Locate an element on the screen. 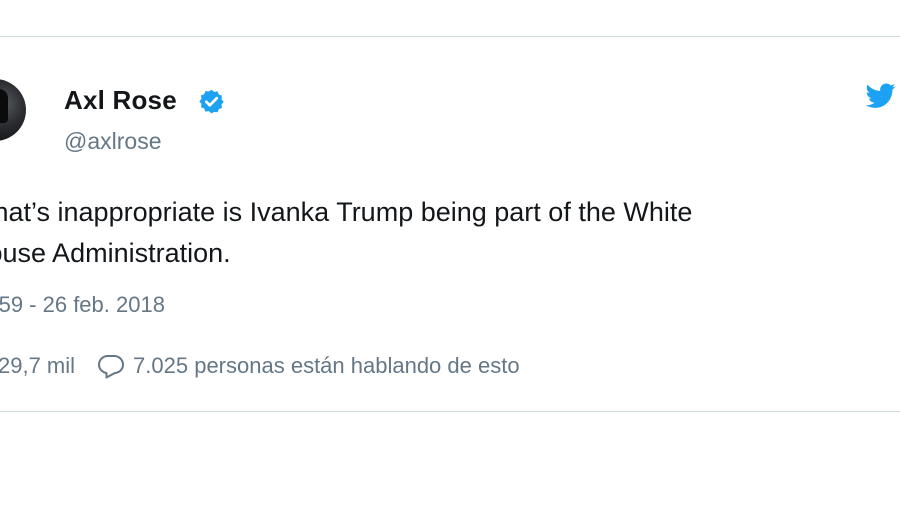 This screenshot has width=900, height=506. verified-badge-icon is located at coordinates (211, 101).